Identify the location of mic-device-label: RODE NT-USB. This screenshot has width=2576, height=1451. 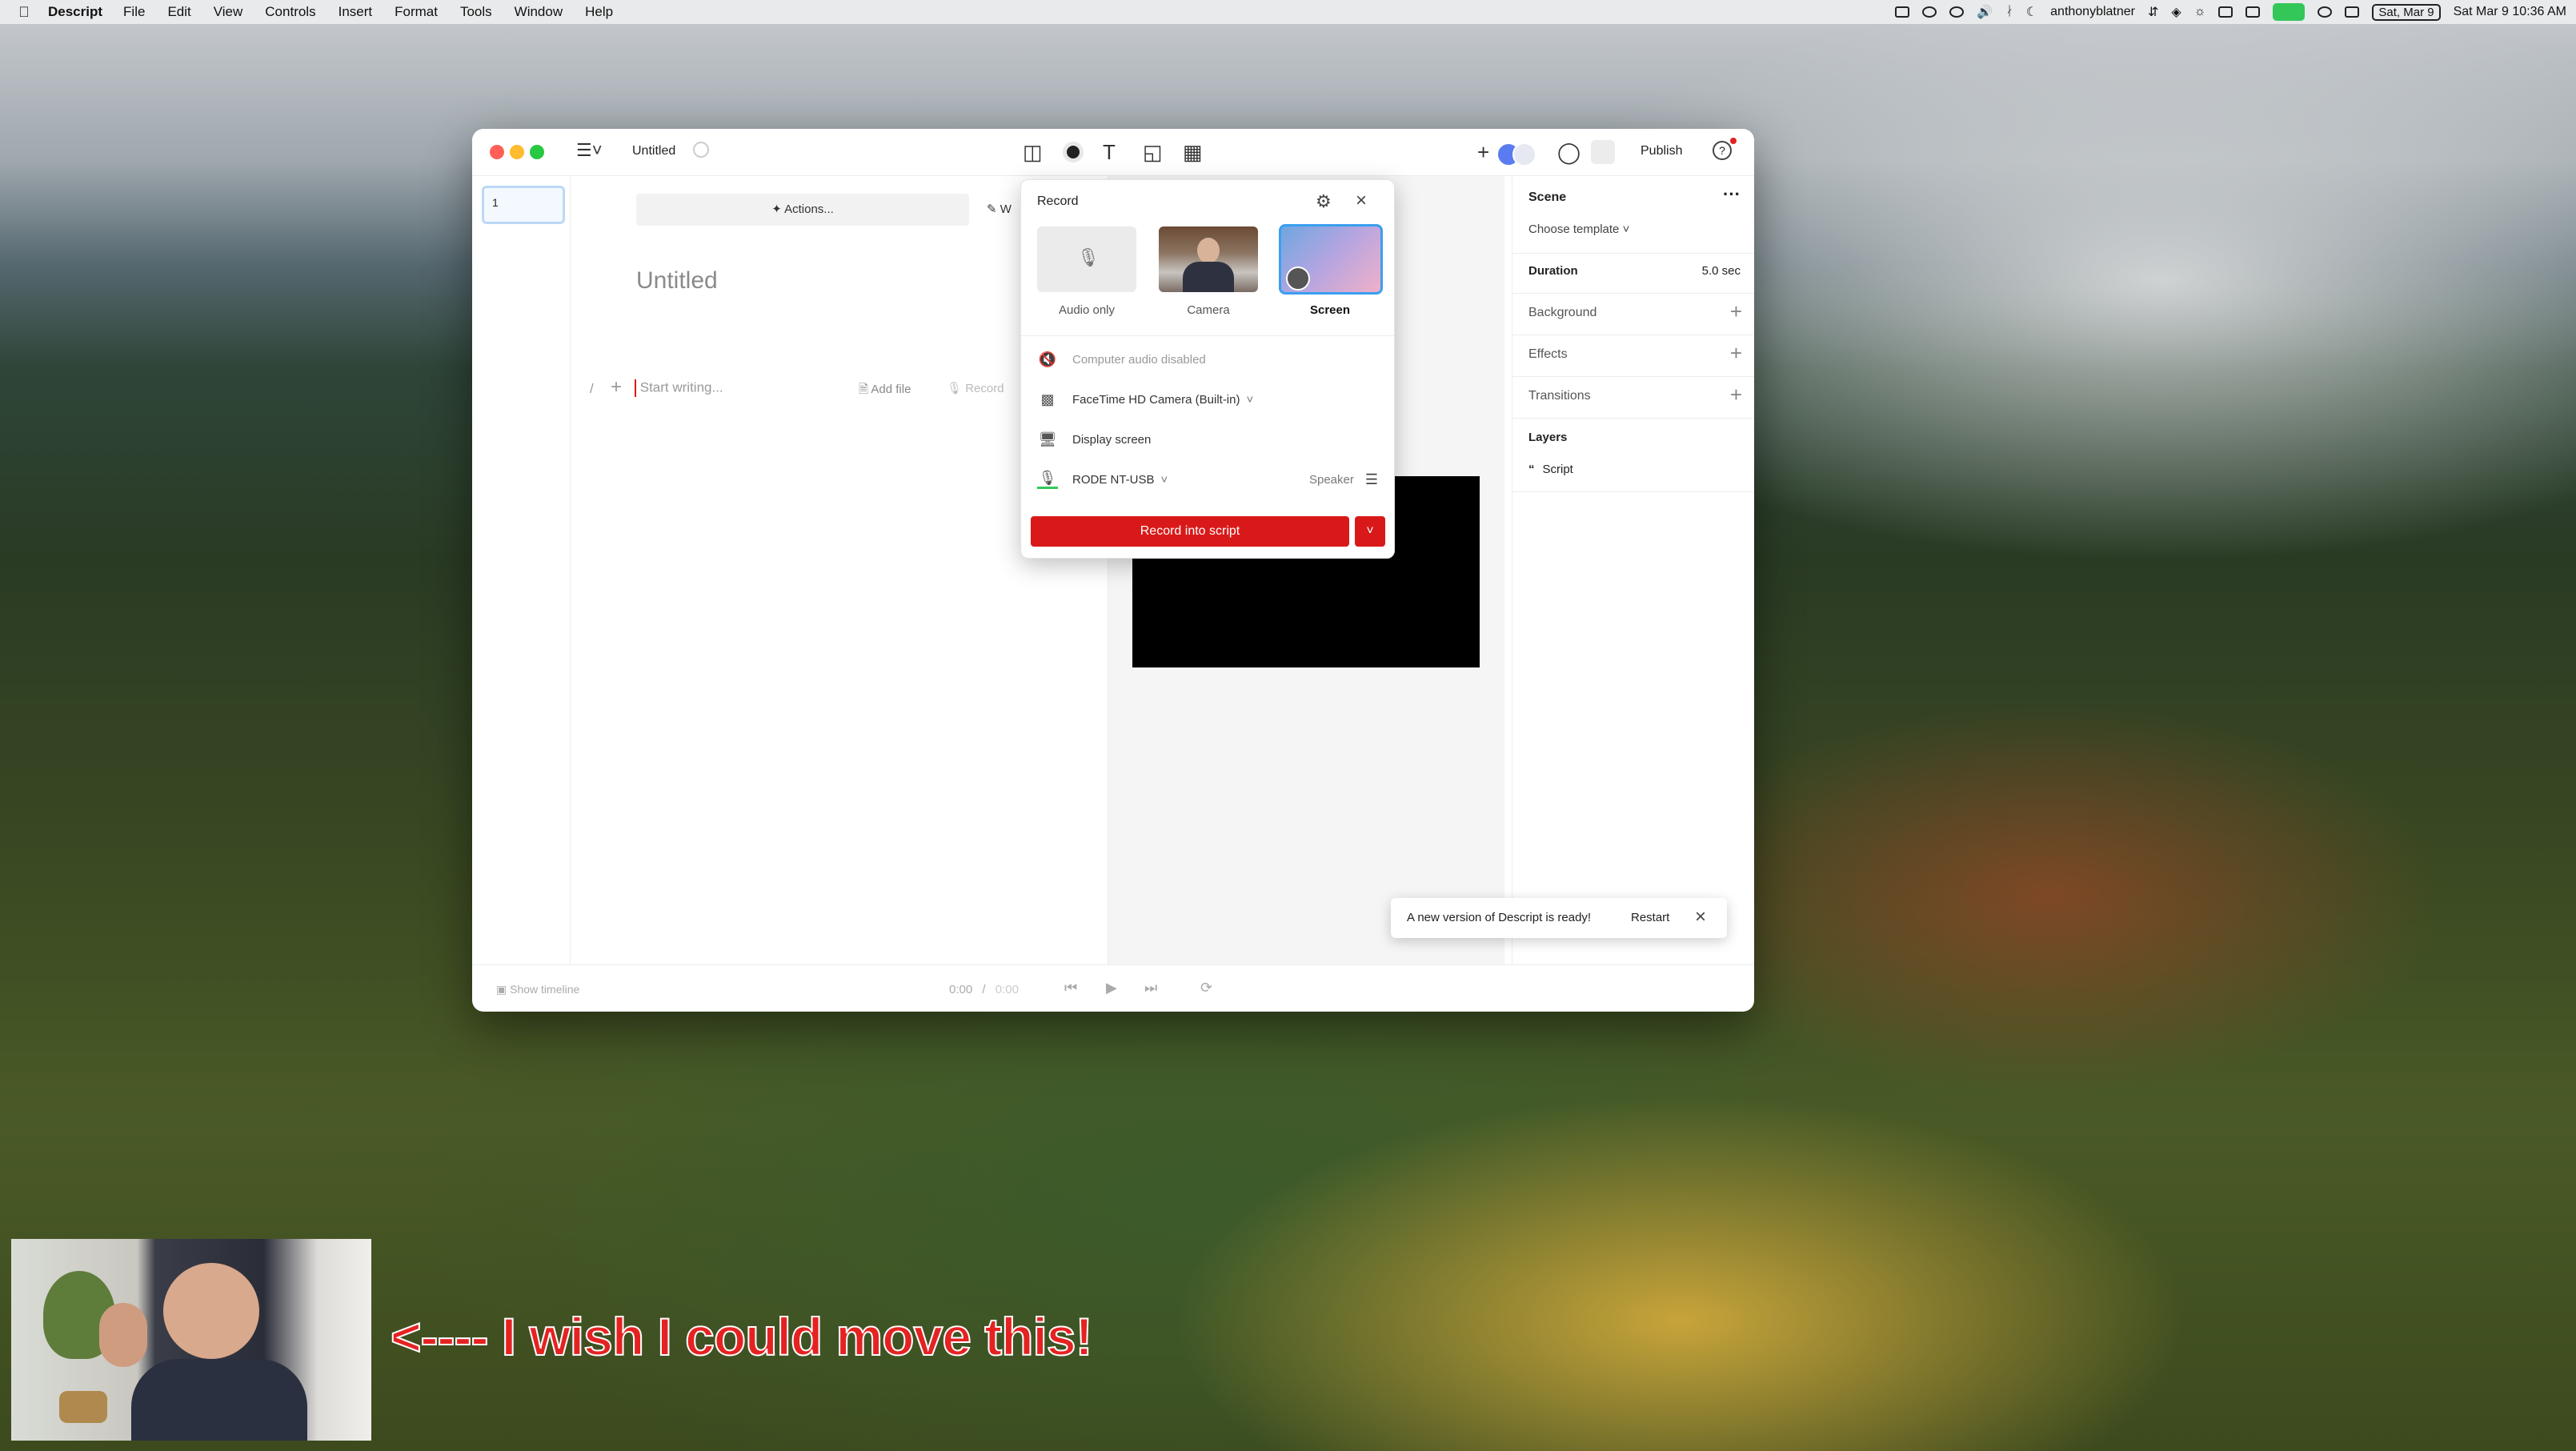
(1113, 479).